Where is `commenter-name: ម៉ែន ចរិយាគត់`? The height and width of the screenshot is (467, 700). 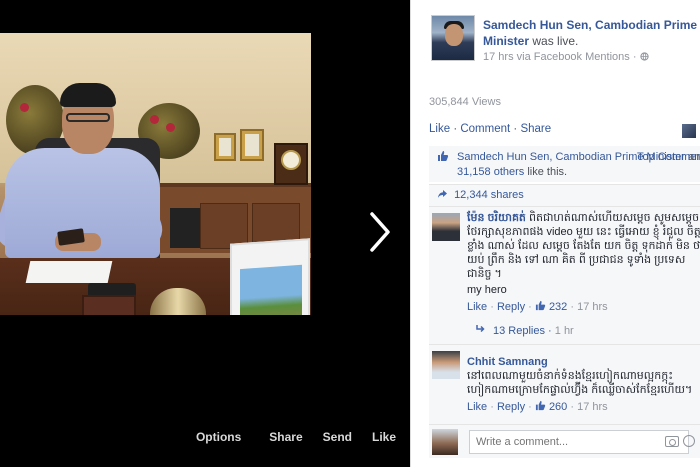
commenter-name: ម៉ែន ចរិយាគត់ is located at coordinates (496, 218).